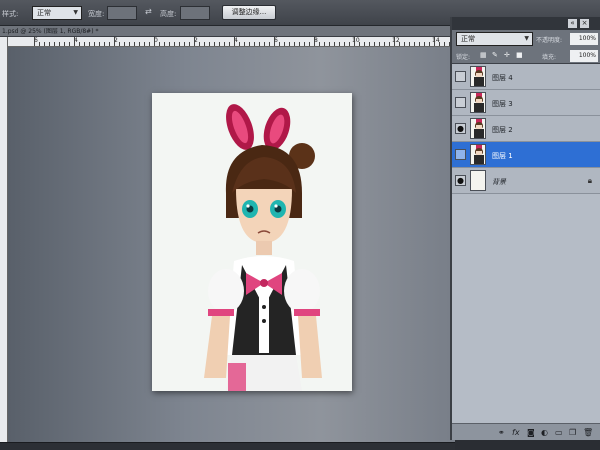 The height and width of the screenshot is (450, 600). Describe the element at coordinates (549, 57) in the screenshot. I see `fill-label: 填充:` at that location.